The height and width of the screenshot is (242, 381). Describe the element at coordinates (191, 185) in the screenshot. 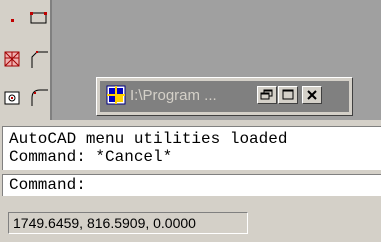

I see `command-input: Command:` at that location.